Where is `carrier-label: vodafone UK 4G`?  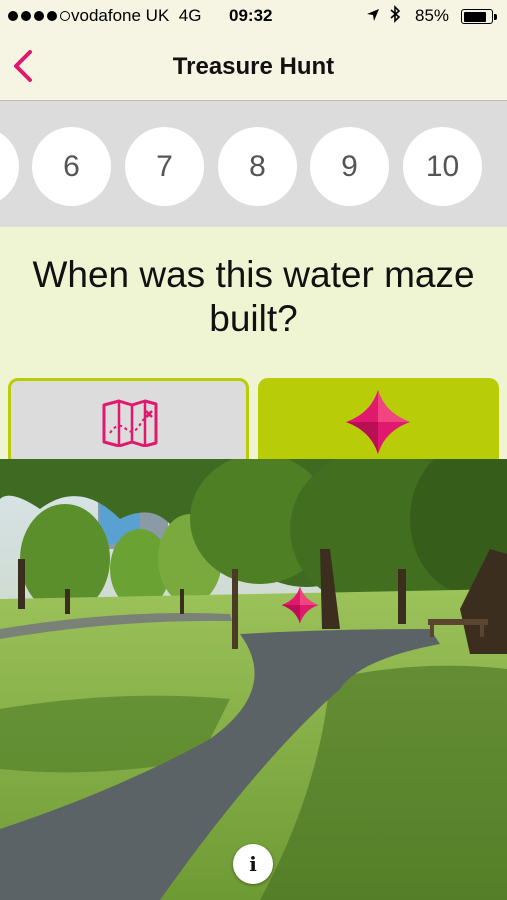
carrier-label: vodafone UK 4G is located at coordinates (136, 15).